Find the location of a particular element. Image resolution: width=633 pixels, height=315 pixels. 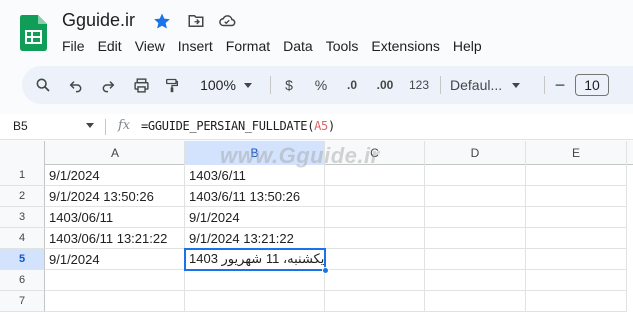

cell-b1: 1403/6/11 is located at coordinates (255, 175).